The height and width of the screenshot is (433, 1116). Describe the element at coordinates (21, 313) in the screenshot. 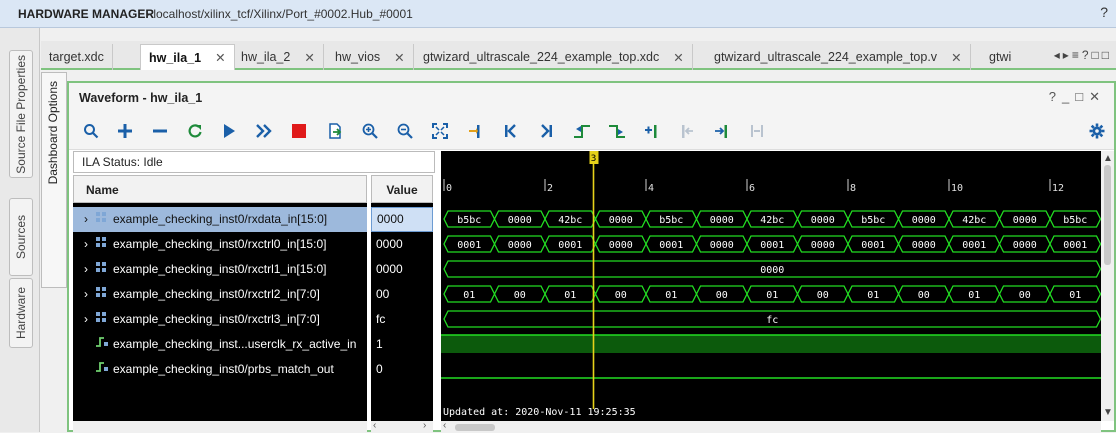

I see `tab-hardware: Hardware` at that location.